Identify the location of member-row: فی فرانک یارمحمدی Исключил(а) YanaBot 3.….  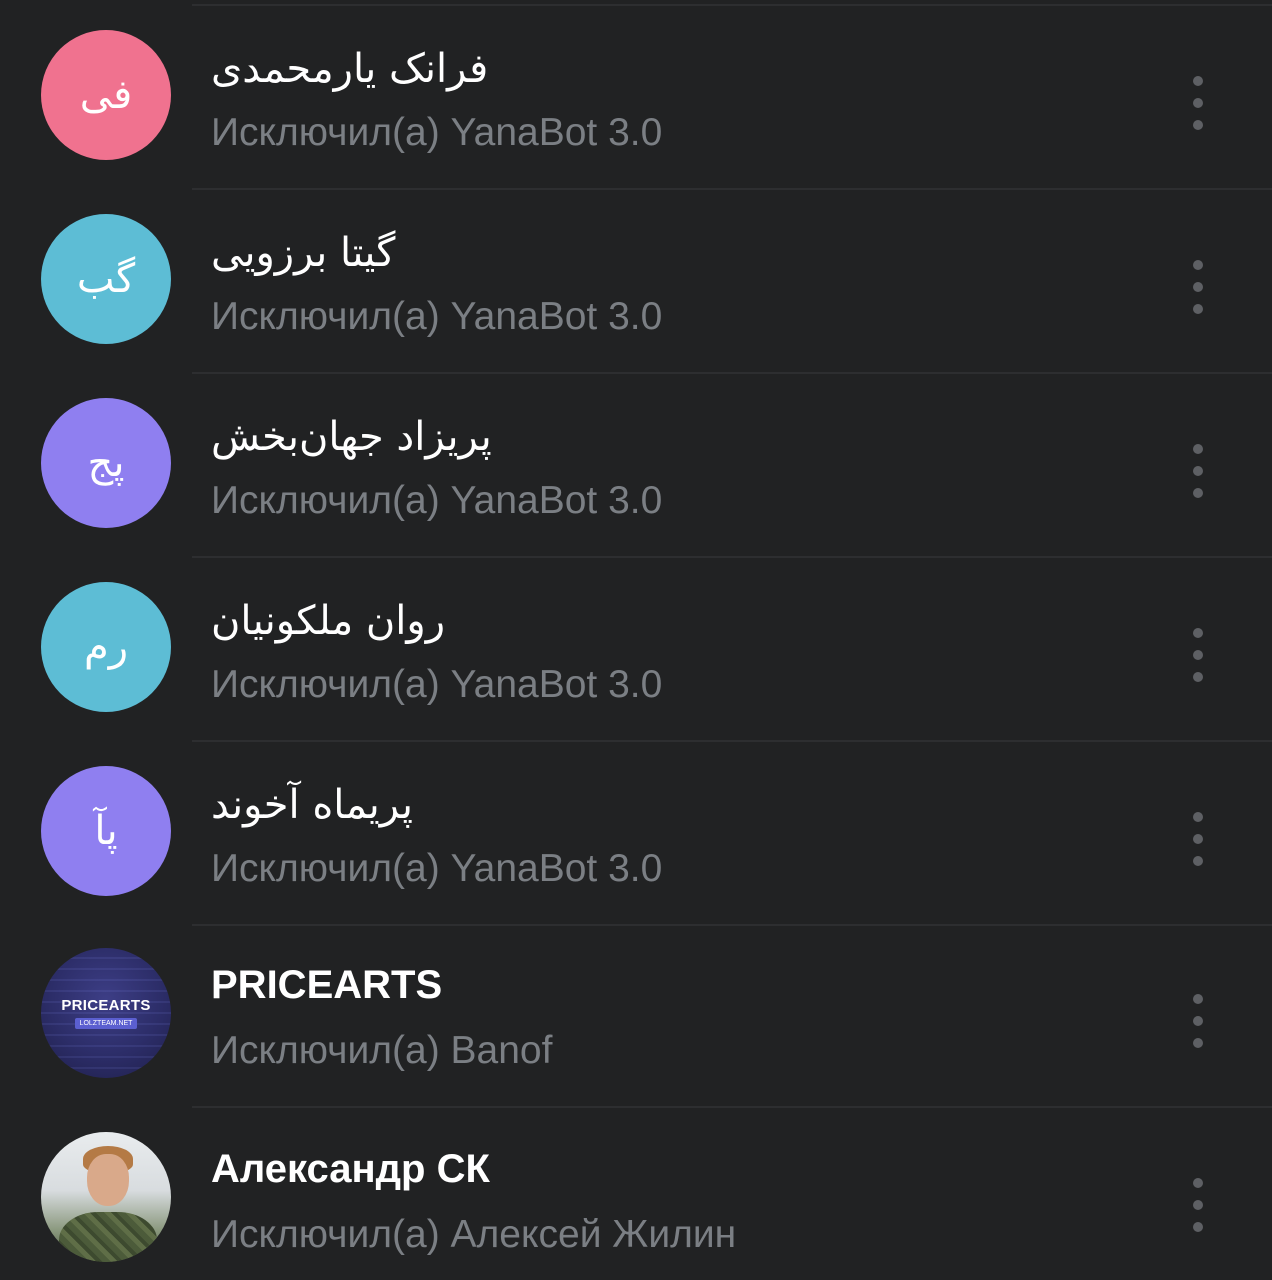
(636, 98).